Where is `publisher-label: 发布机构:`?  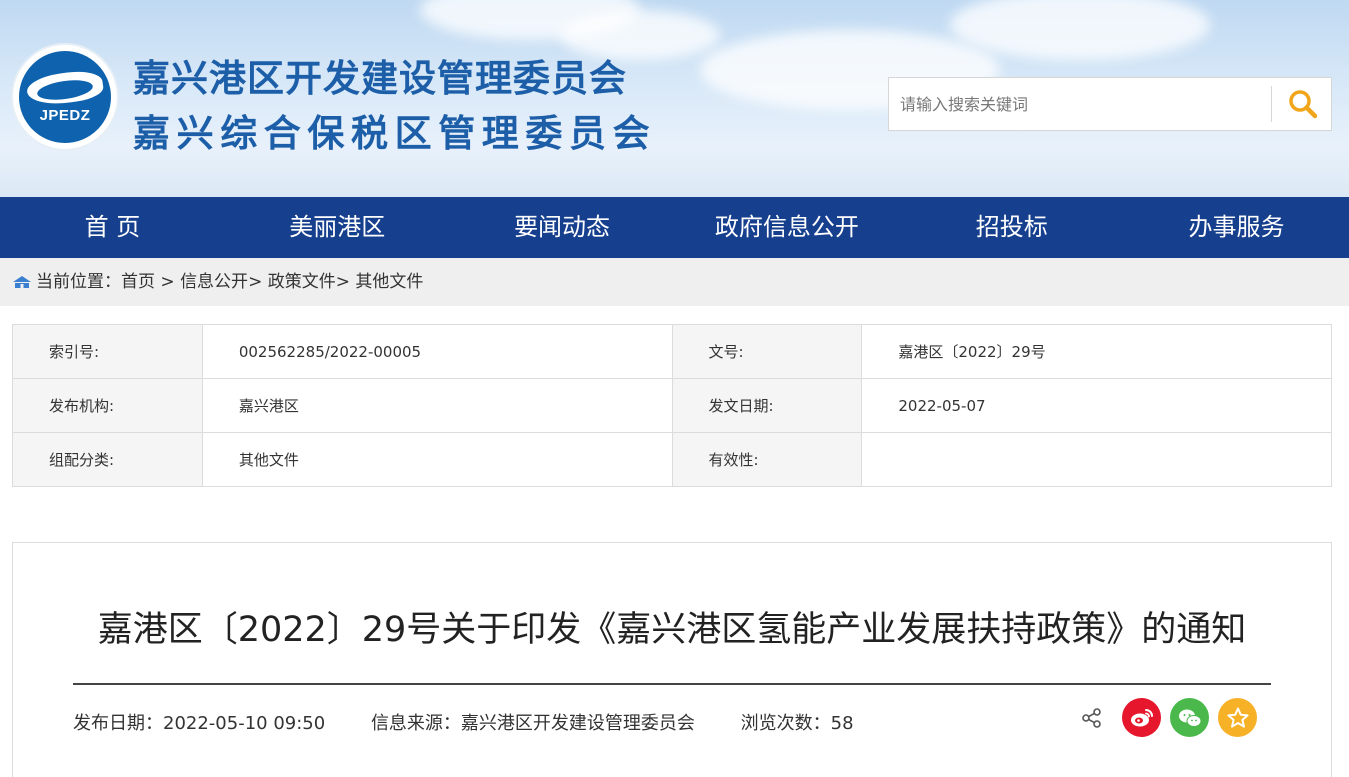 publisher-label: 发布机构: is located at coordinates (107, 405).